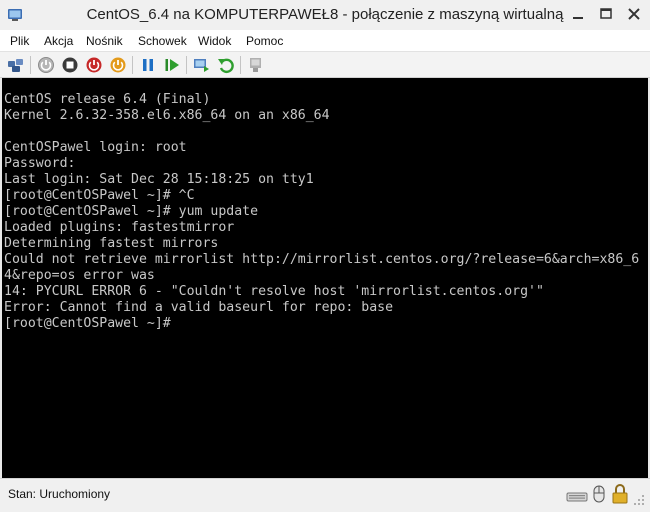  I want to click on console-line: [root@CentOSPawel ~]# ^C, so click(99, 195).